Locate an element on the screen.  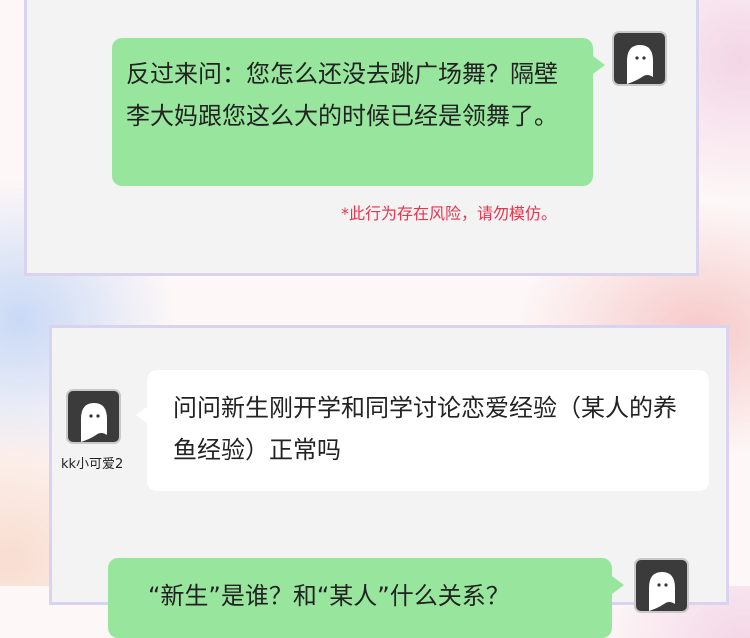
message-text: 问问新生刚开学和同学讨论恋爱经验（某人的养鱼经验）正常吗 is located at coordinates (425, 429).